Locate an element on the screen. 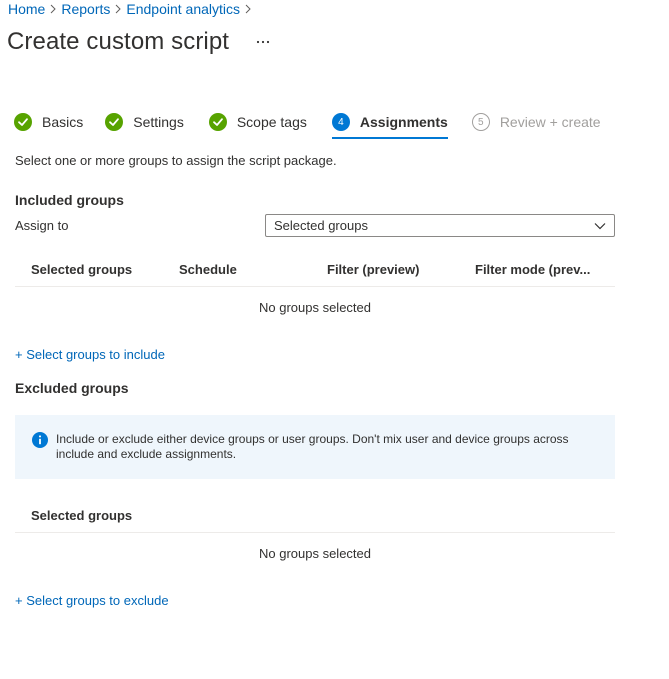 This screenshot has width=669, height=679. step-label: Settings is located at coordinates (158, 122).